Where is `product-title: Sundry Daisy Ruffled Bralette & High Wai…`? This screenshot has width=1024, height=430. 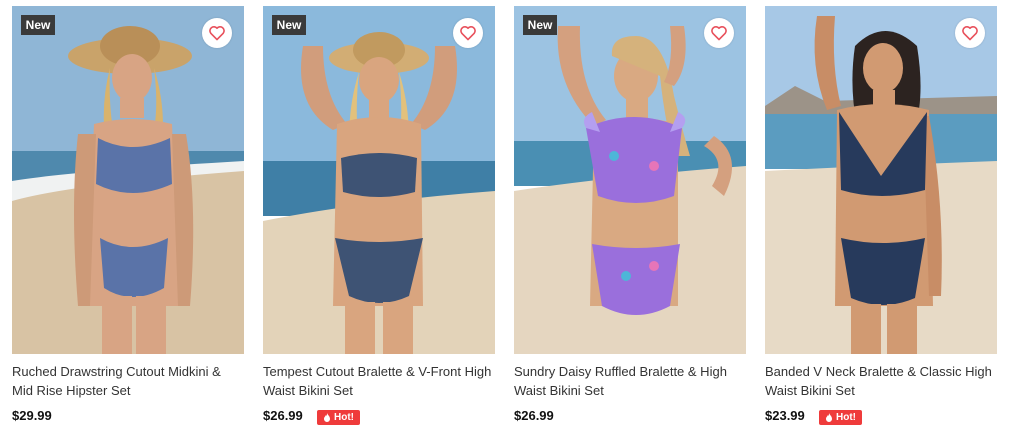
product-title: Sundry Daisy Ruffled Bralette & High Wai… is located at coordinates (630, 381).